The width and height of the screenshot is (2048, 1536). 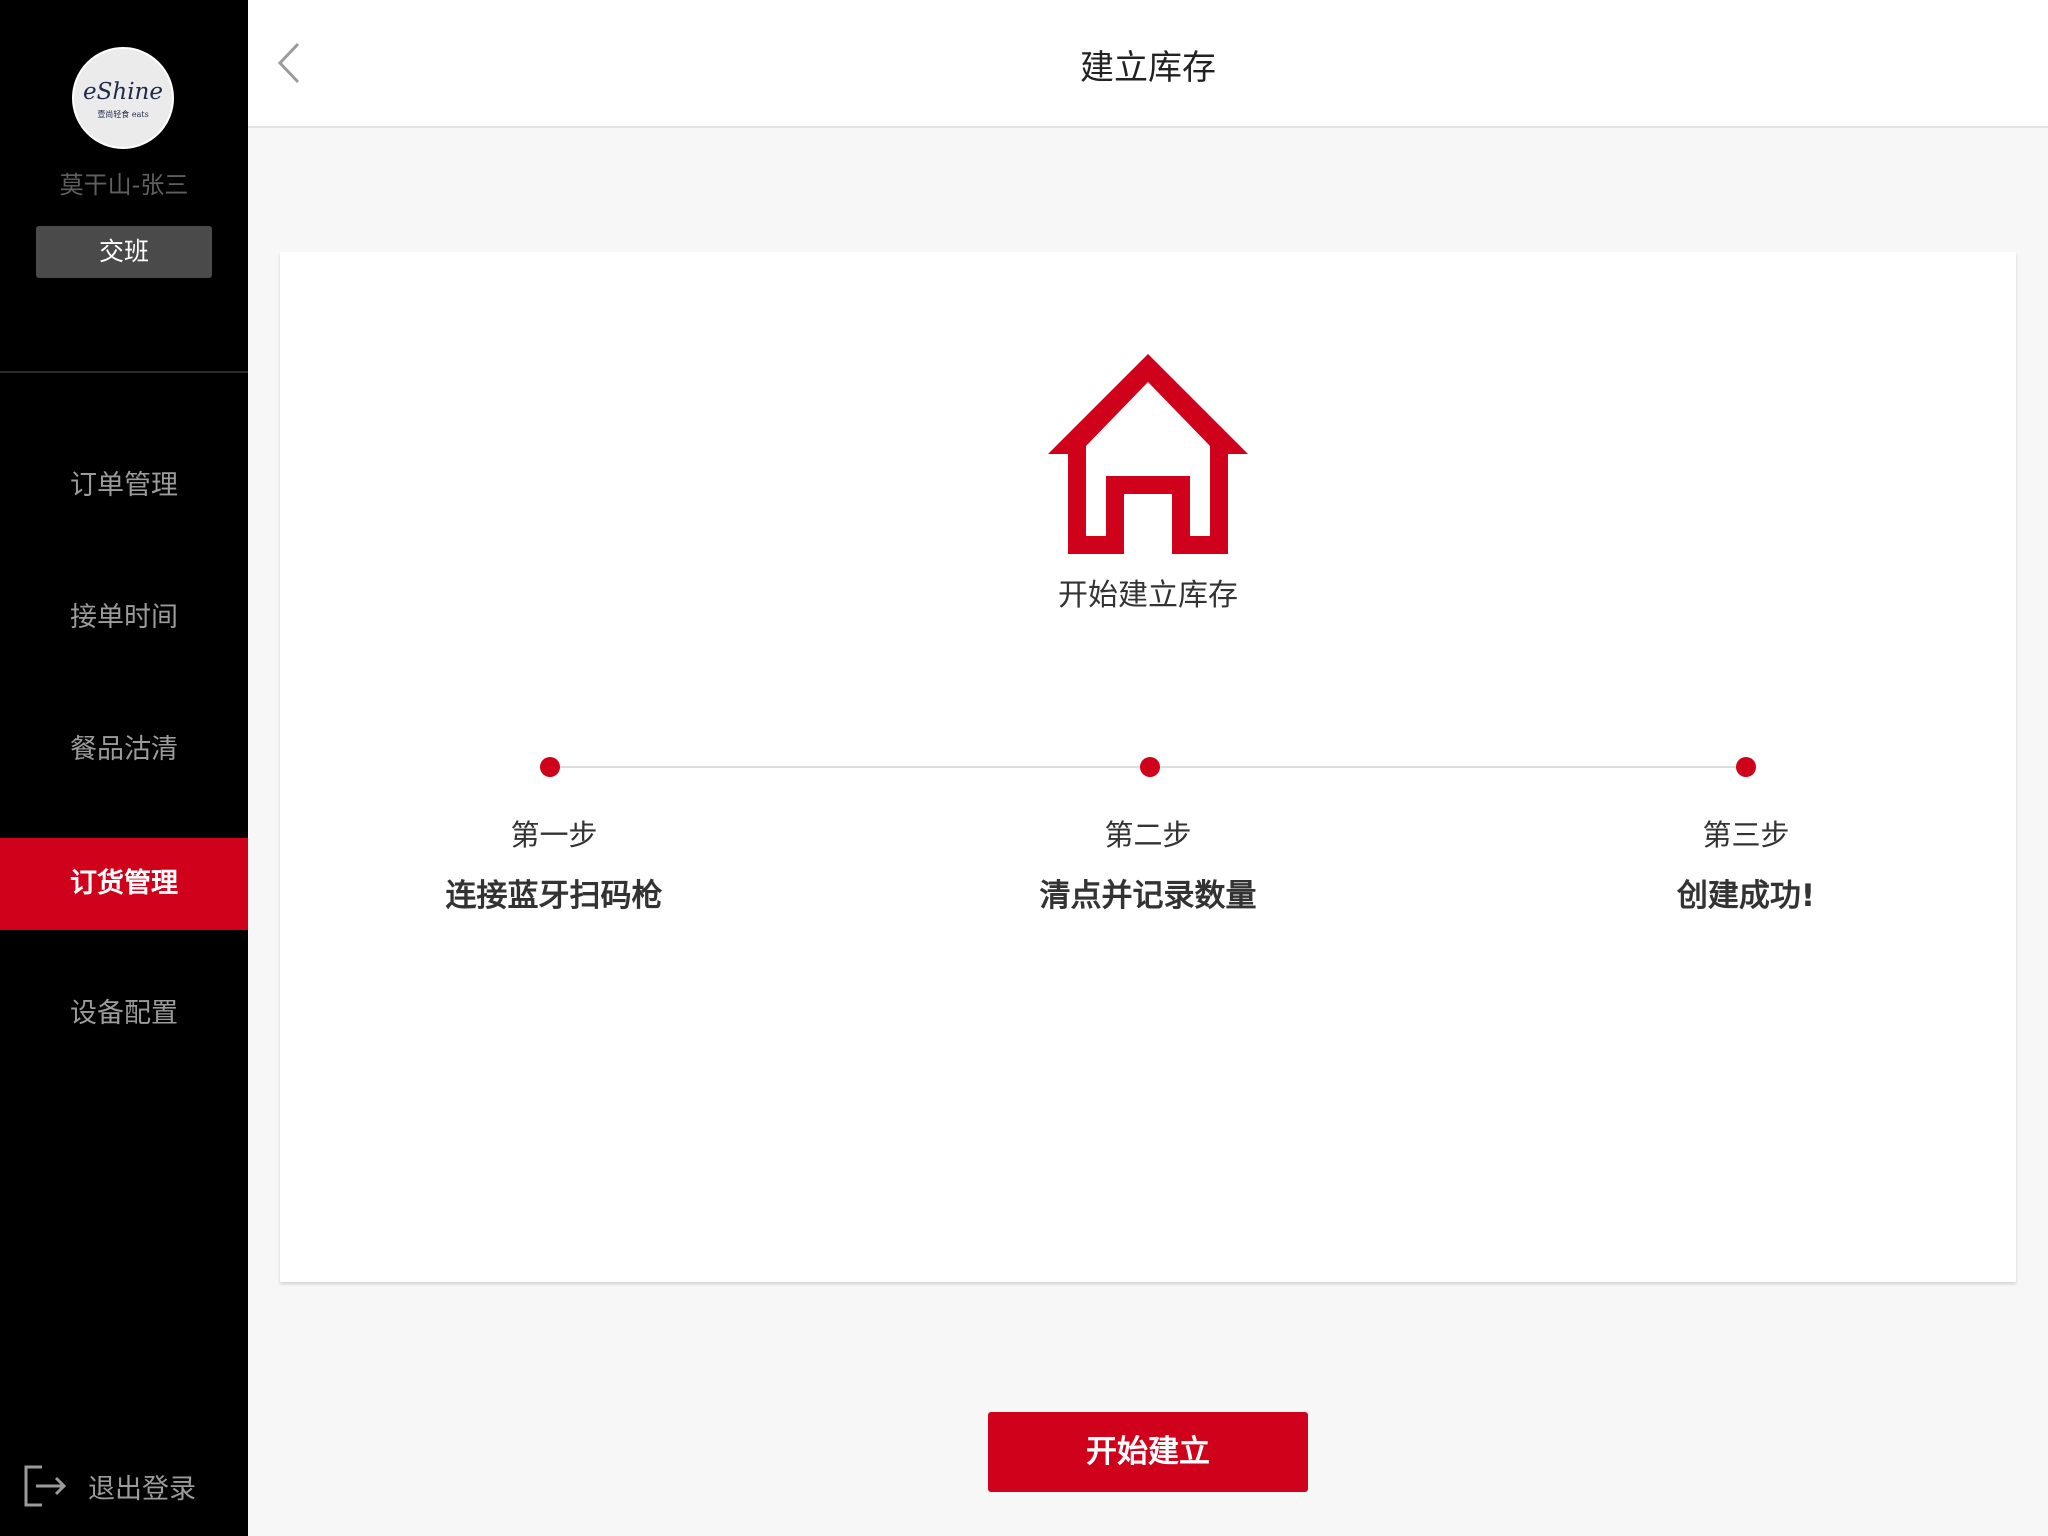 I want to click on avatar: eShine 壹尚轻食 eats, so click(x=123, y=98).